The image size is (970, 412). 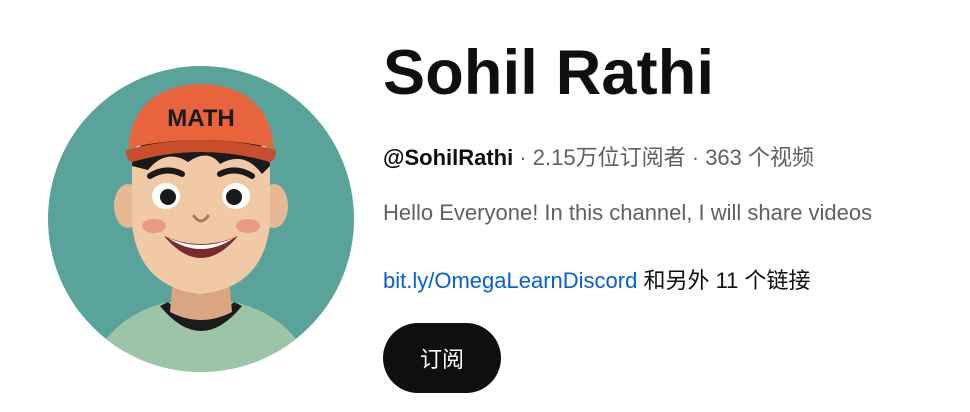 What do you see at coordinates (442, 358) in the screenshot?
I see `subscribe-button: 订阅` at bounding box center [442, 358].